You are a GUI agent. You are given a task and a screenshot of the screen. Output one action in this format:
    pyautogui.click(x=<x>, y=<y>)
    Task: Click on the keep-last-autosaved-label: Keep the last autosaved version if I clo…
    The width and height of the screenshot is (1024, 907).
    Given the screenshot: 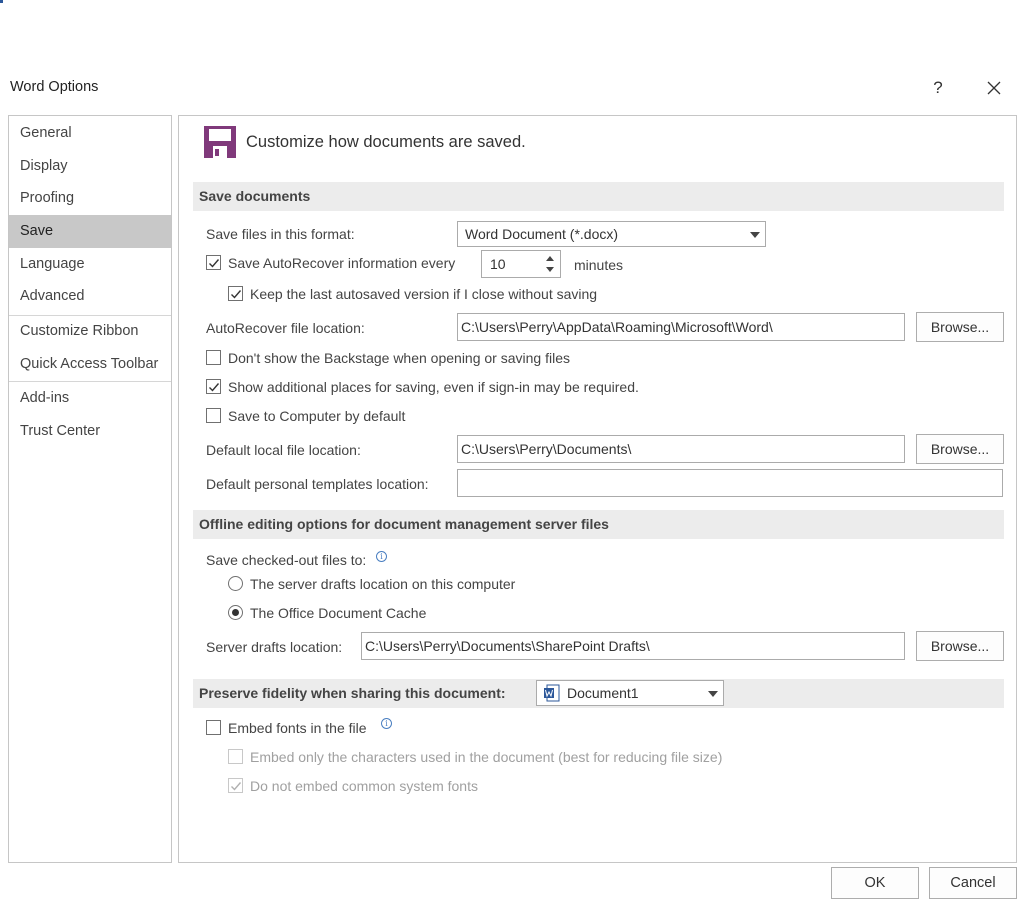 What is the action you would take?
    pyautogui.click(x=424, y=294)
    